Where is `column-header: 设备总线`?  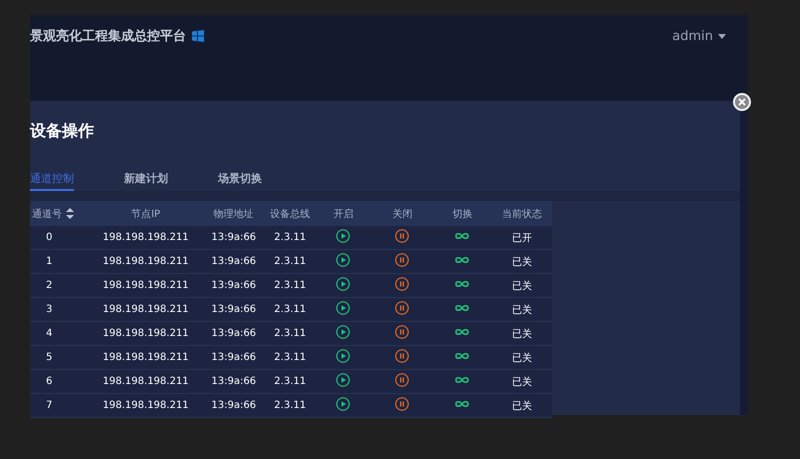 column-header: 设备总线 is located at coordinates (290, 214).